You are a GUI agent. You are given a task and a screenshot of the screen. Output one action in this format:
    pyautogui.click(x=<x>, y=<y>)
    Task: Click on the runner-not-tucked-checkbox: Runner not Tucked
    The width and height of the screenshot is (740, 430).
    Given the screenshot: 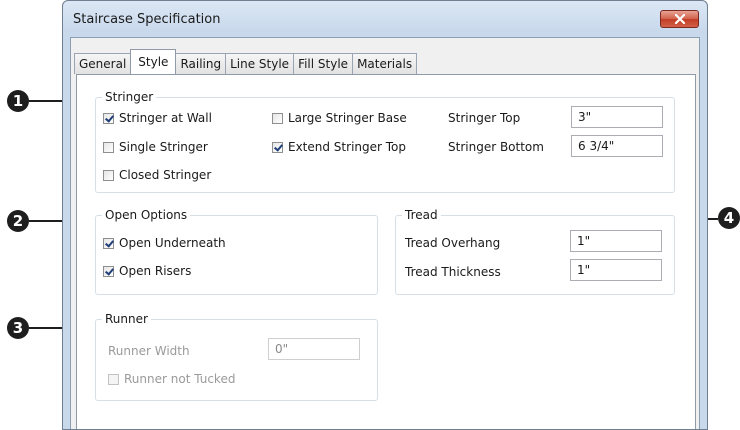 What is the action you would take?
    pyautogui.click(x=171, y=379)
    